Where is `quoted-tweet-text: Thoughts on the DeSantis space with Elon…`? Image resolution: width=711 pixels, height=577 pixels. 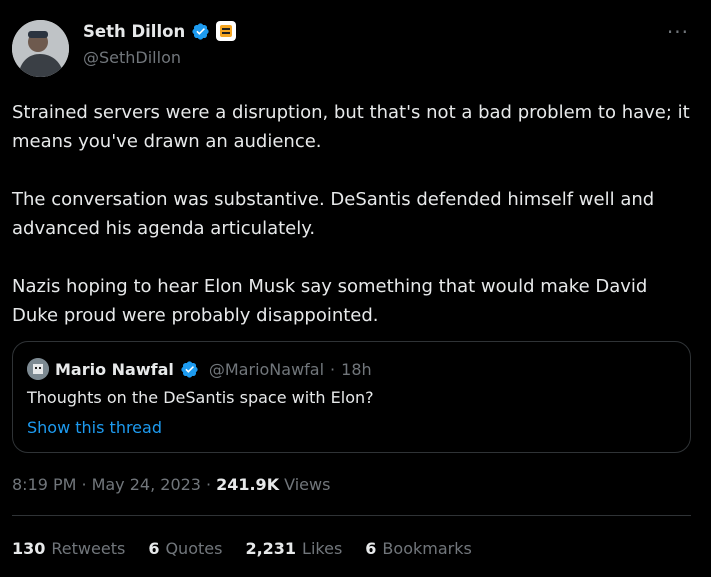
quoted-tweet-text: Thoughts on the DeSantis space with Elon… is located at coordinates (200, 397).